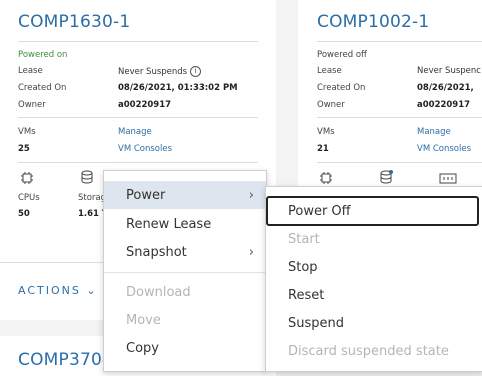  Describe the element at coordinates (24, 214) in the screenshot. I see `cpus-value: 50` at that location.